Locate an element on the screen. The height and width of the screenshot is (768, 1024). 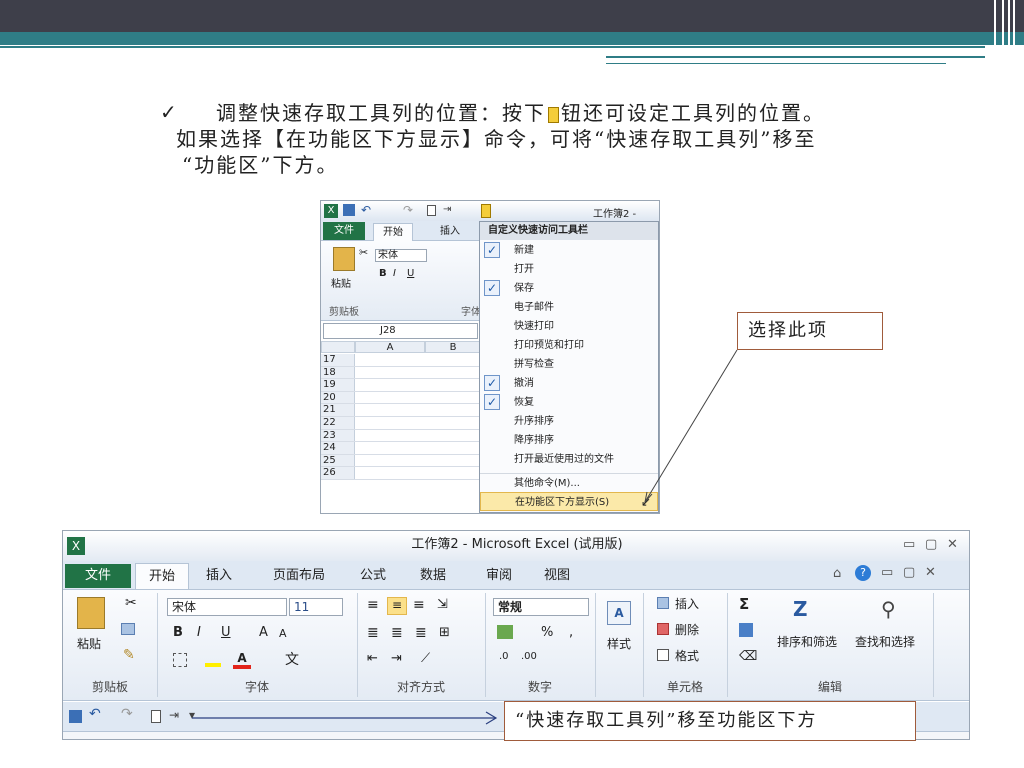
paste-label: 粘贴 is located at coordinates (89, 643).